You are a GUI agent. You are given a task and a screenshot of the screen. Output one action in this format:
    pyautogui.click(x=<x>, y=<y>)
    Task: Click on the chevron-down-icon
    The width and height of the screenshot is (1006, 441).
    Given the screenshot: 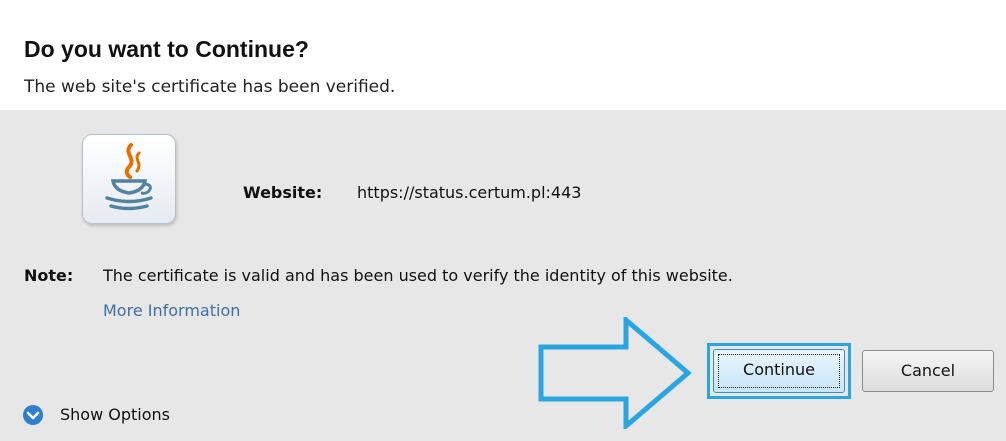 What is the action you would take?
    pyautogui.click(x=33, y=415)
    